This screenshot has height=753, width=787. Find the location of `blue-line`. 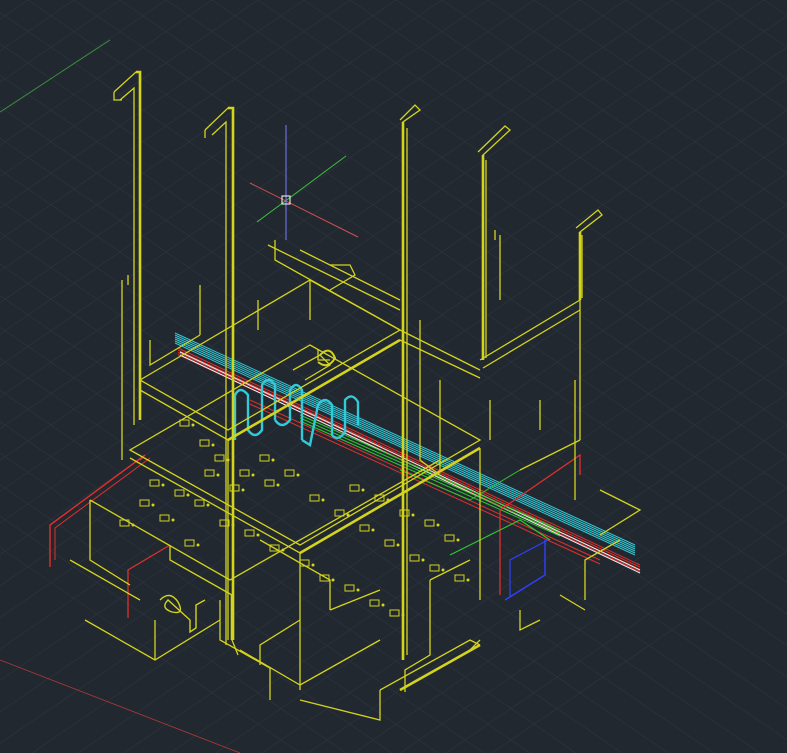

blue-line is located at coordinates (529, 568).